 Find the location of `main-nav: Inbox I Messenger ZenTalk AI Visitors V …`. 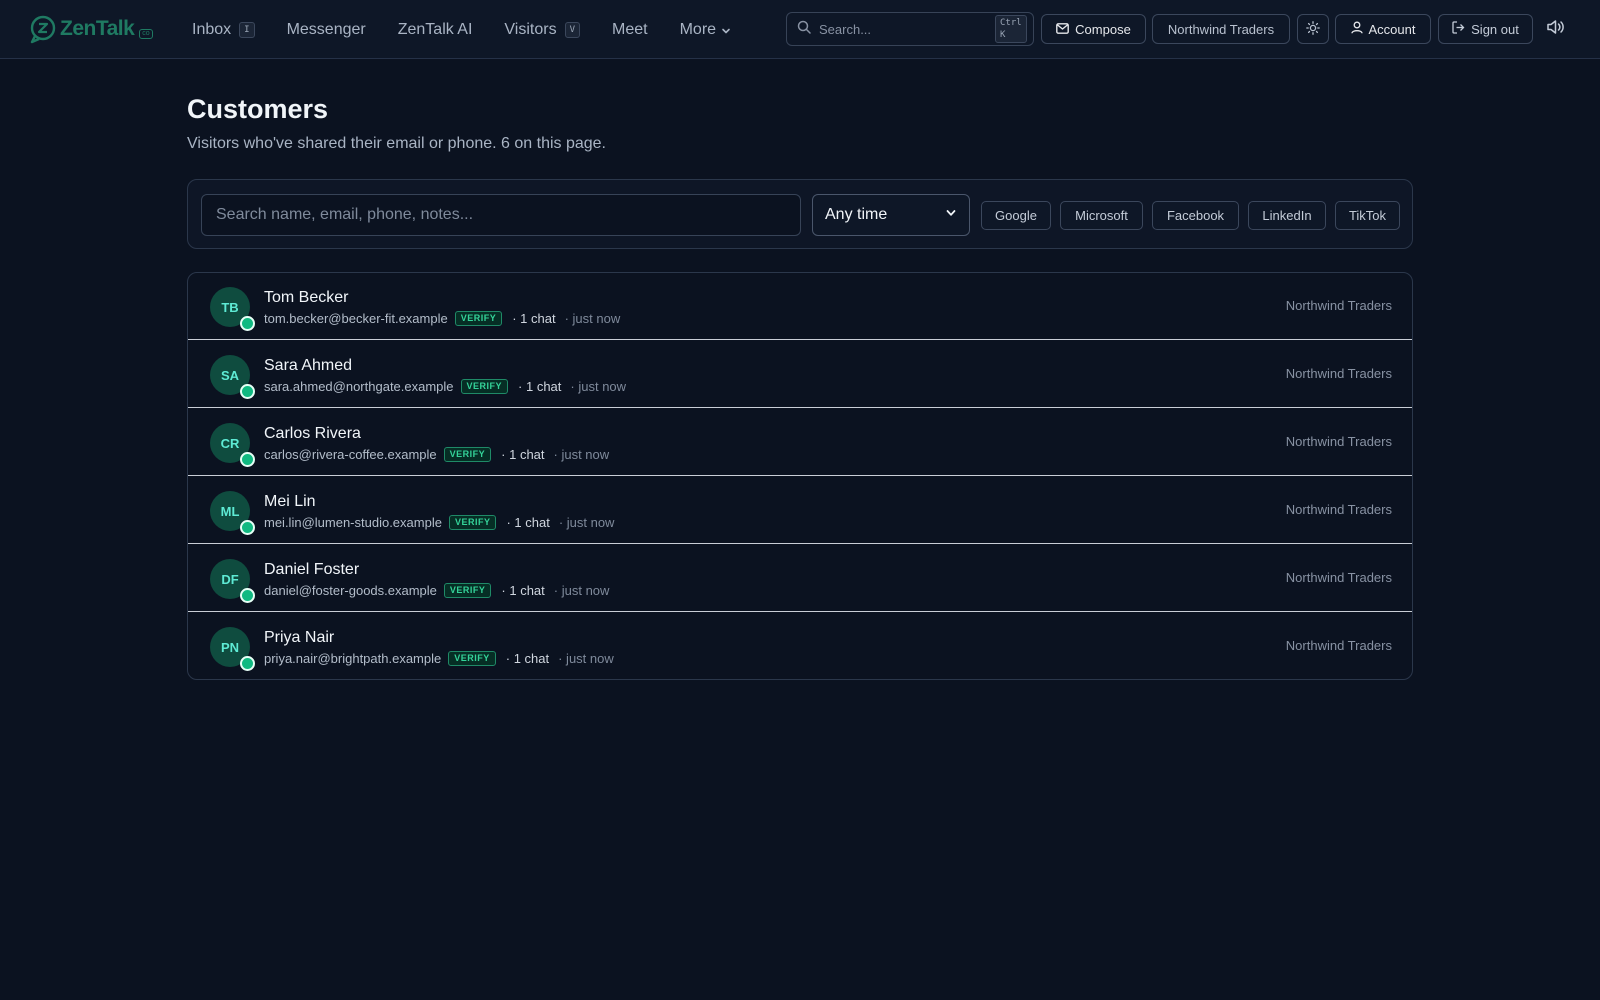

main-nav: Inbox I Messenger ZenTalk AI Visitors V … is located at coordinates (478, 29).